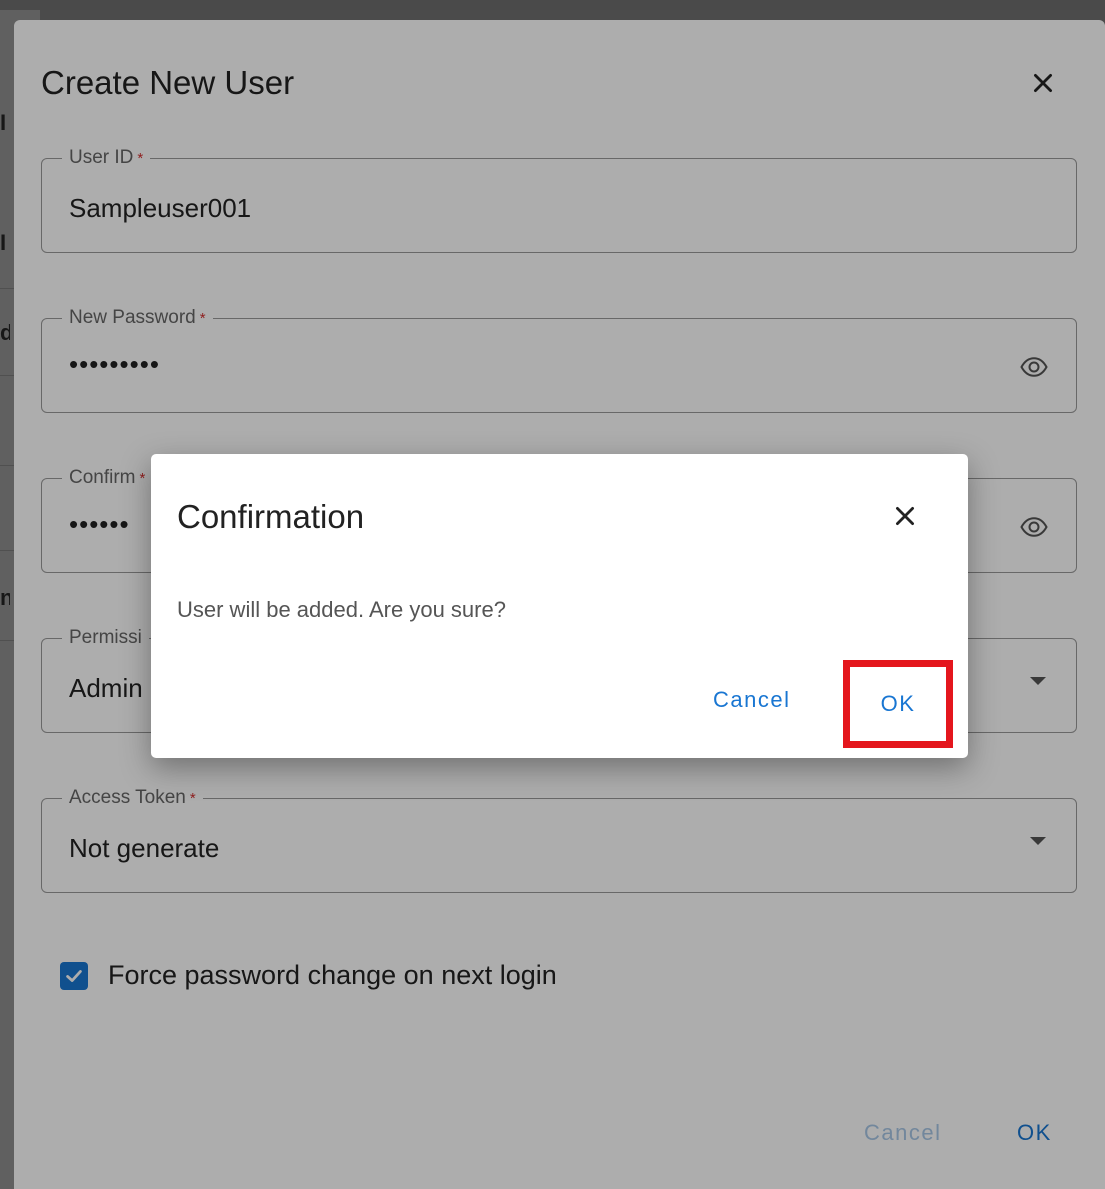 This screenshot has height=1189, width=1105. I want to click on confirmation-cancel-button: Cancel, so click(751, 700).